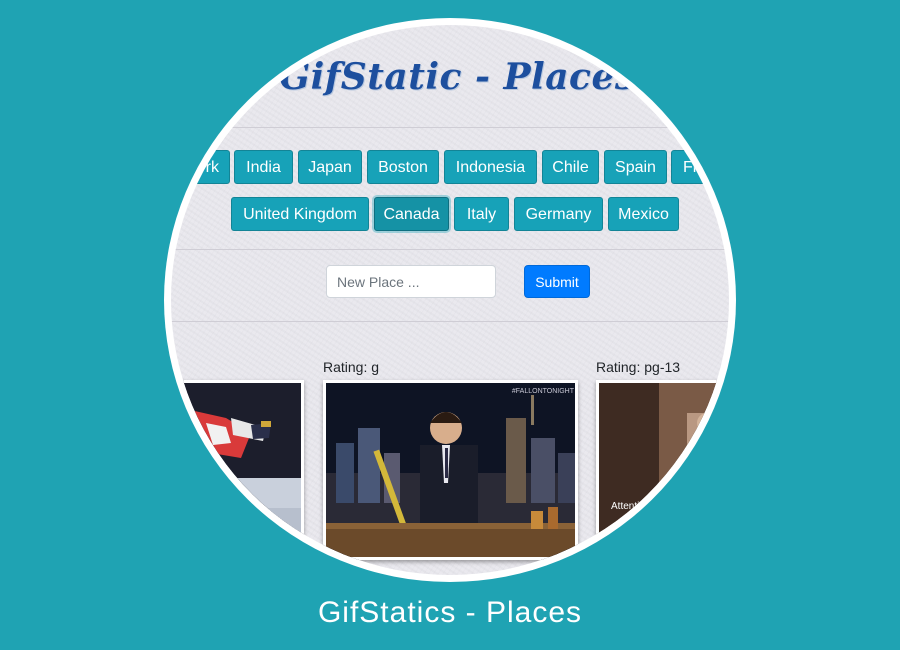 The image size is (900, 650). I want to click on submit-button: Submit, so click(557, 281).